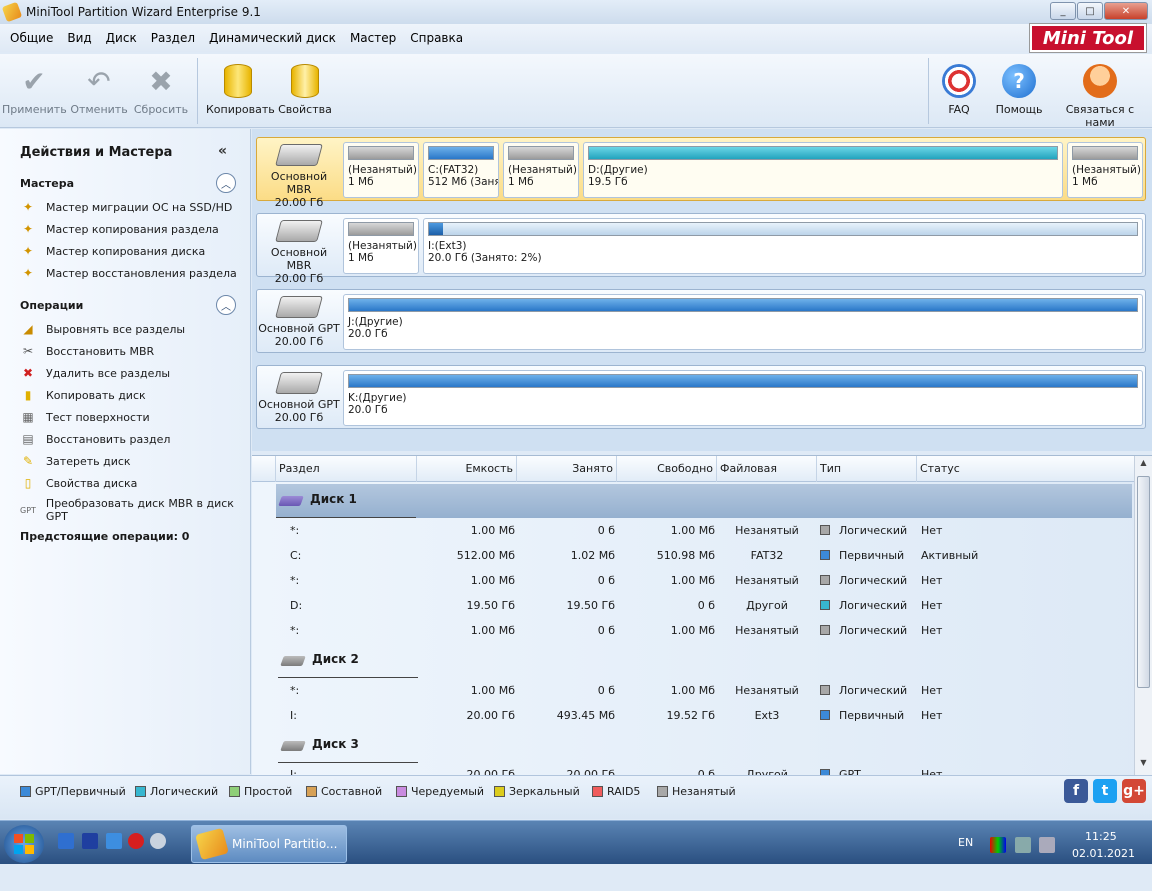 This screenshot has height=891, width=1152. What do you see at coordinates (693, 768) in the screenshot?
I see `table-row: J: 20.00 Гб 20.00 Гб 0 б Другой GPT Нет` at bounding box center [693, 768].